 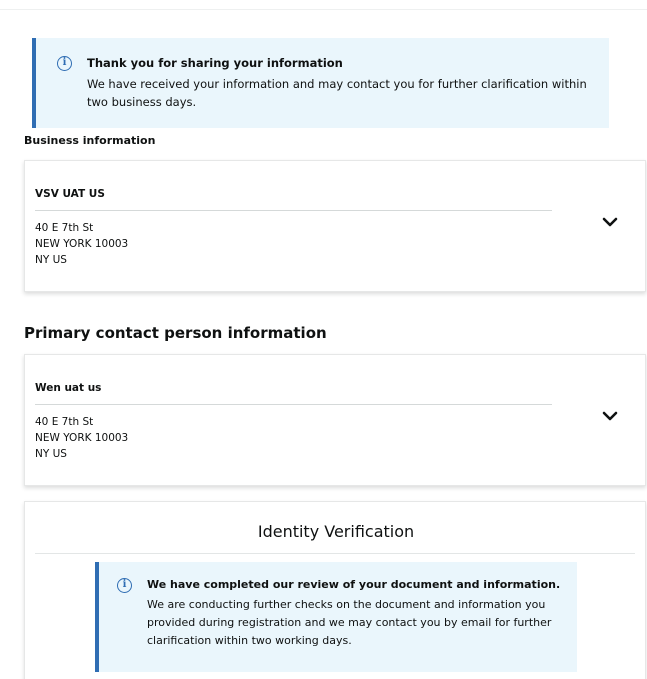 What do you see at coordinates (68, 388) in the screenshot?
I see `contact-name: Wen uat us` at bounding box center [68, 388].